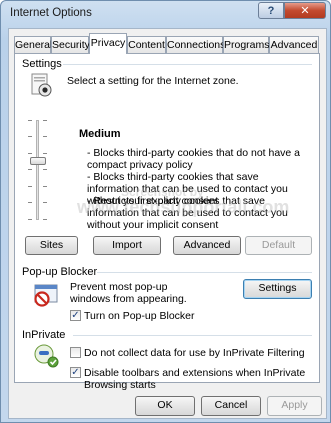 The height and width of the screenshot is (423, 331). Describe the element at coordinates (195, 44) in the screenshot. I see `tab-connections: Connections` at that location.